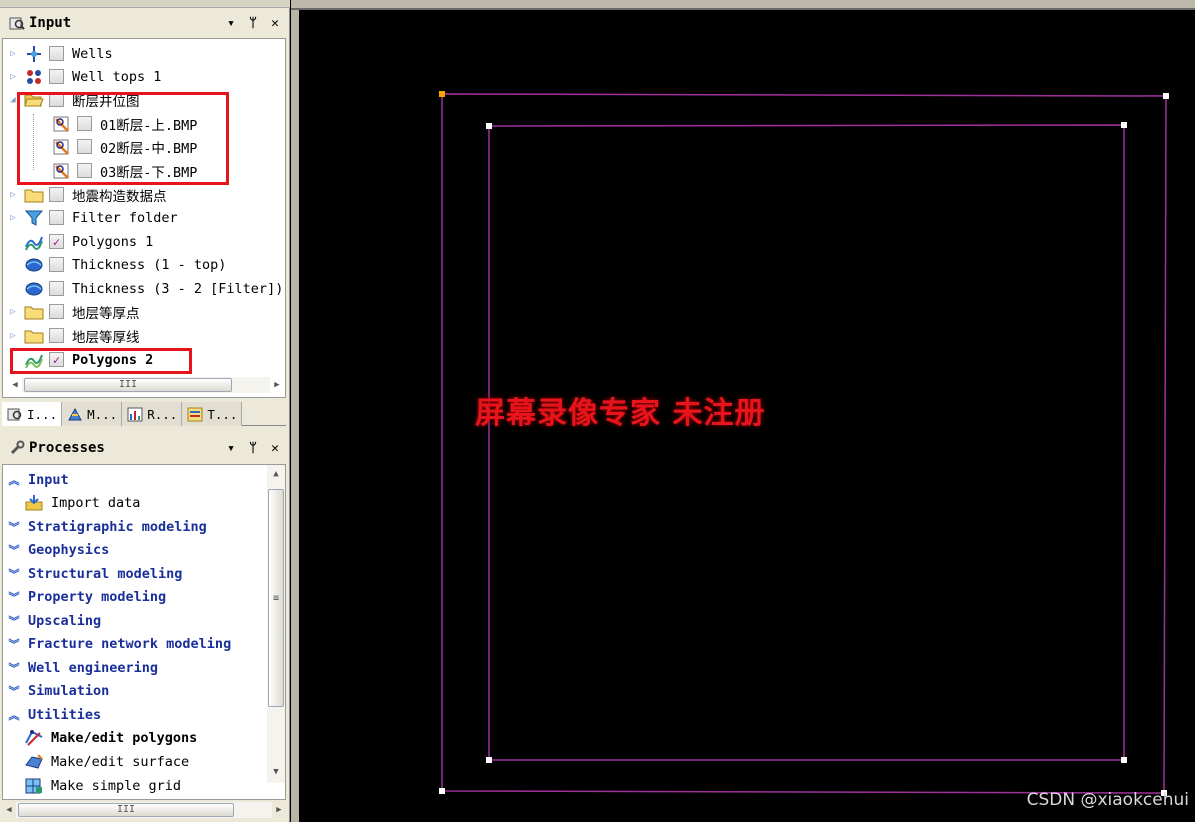  Describe the element at coordinates (52, 620) in the screenshot. I see `process-category-upscaling: ︾ Upscaling` at that location.